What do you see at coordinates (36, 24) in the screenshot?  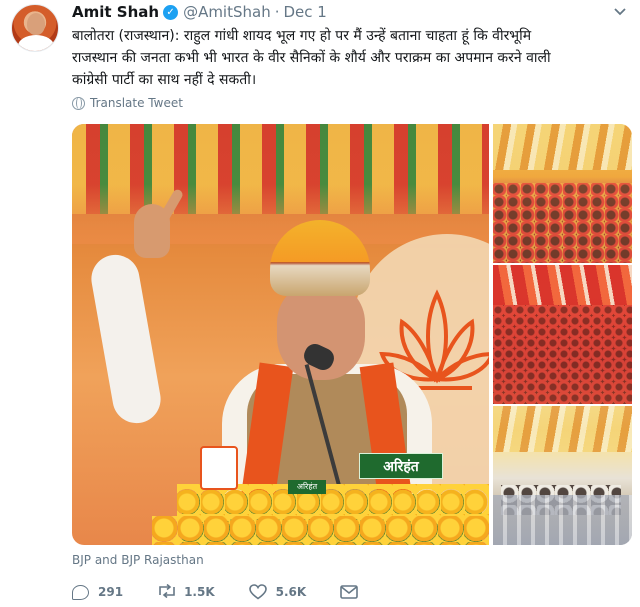 I see `avatar-face` at bounding box center [36, 24].